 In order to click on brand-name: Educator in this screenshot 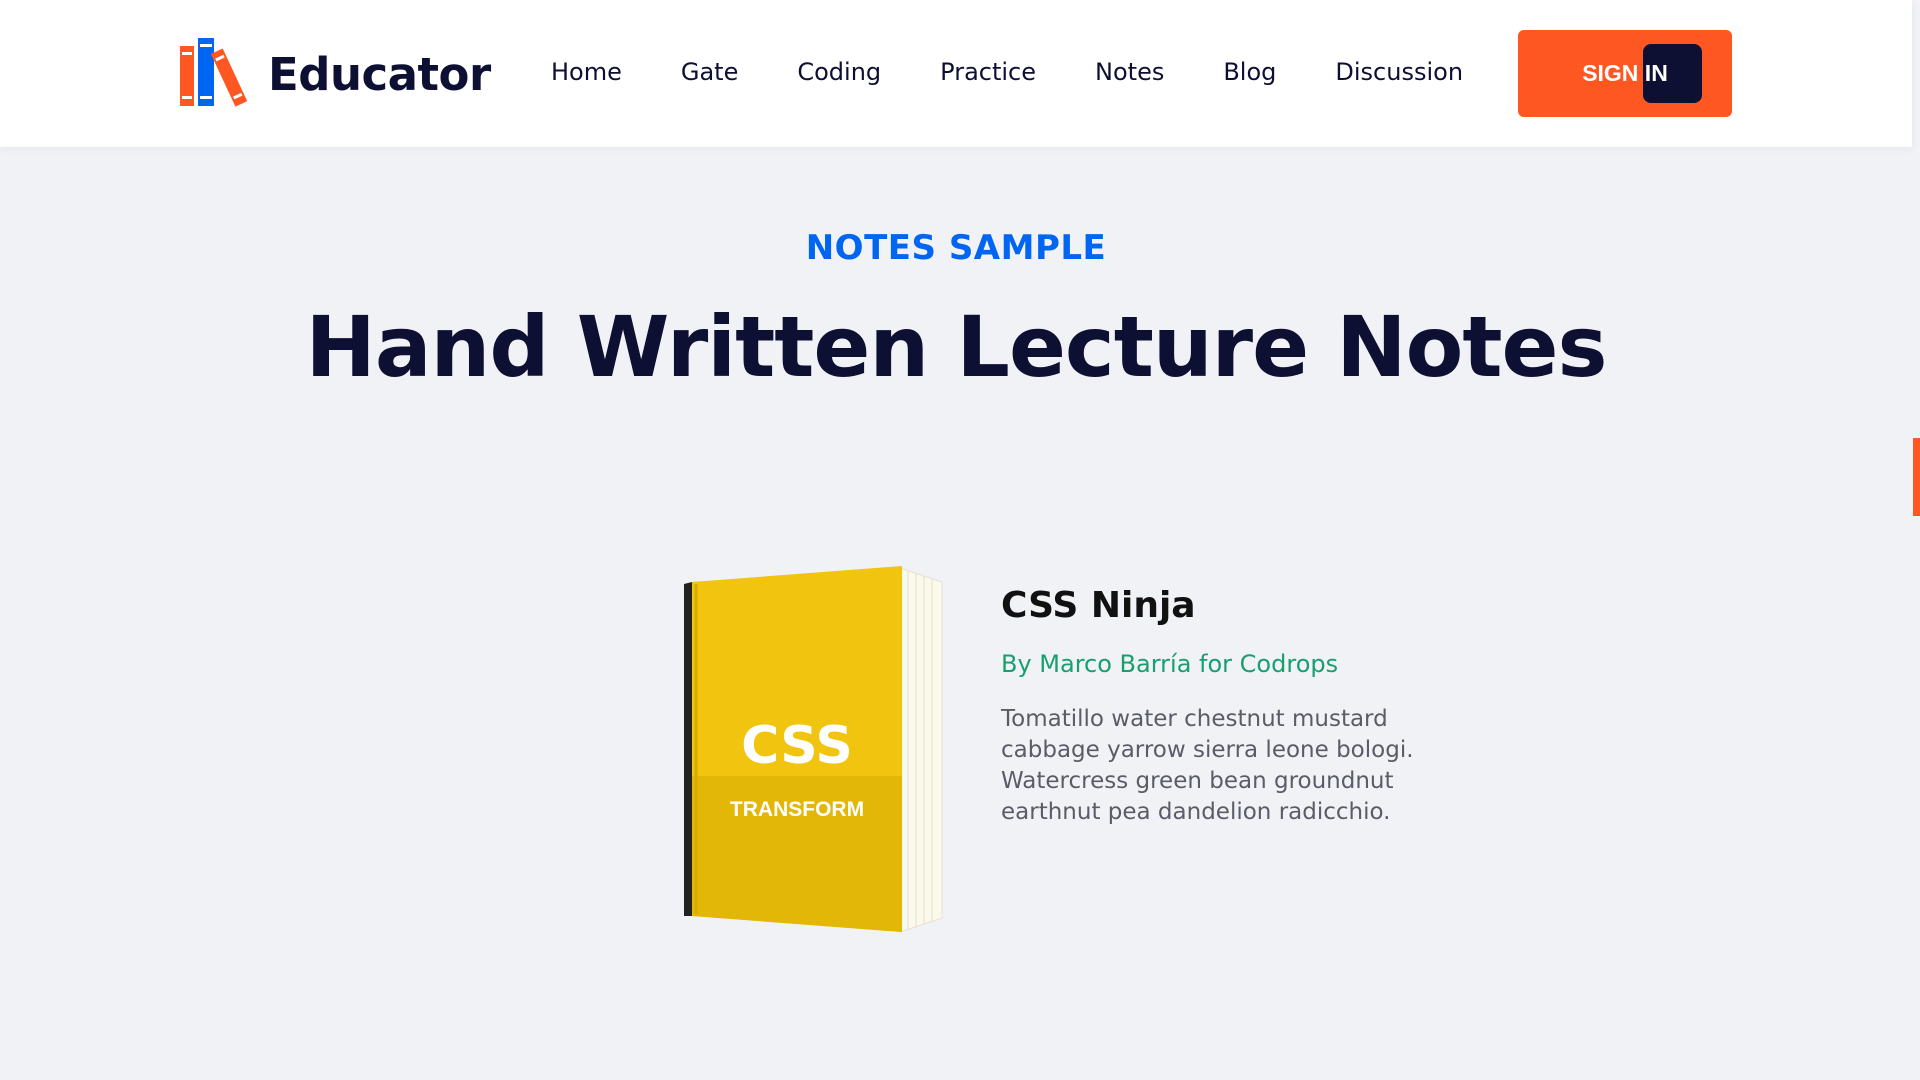, I will do `click(379, 74)`.